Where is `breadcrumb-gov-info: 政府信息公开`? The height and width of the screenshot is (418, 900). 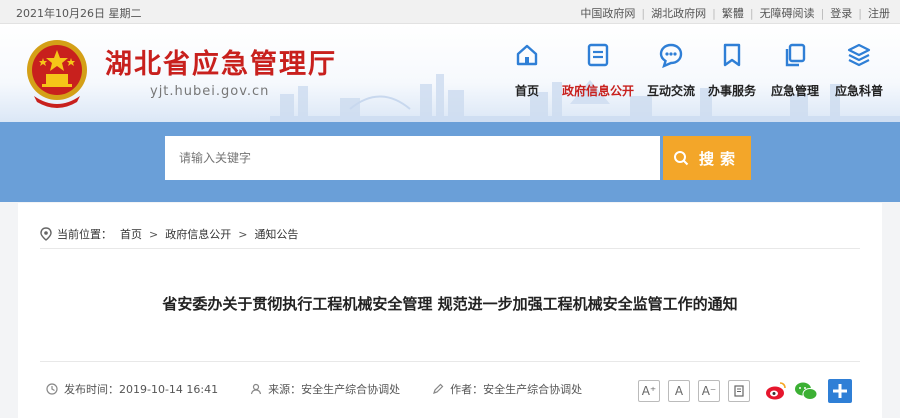
breadcrumb-gov-info: 政府信息公开 is located at coordinates (198, 234).